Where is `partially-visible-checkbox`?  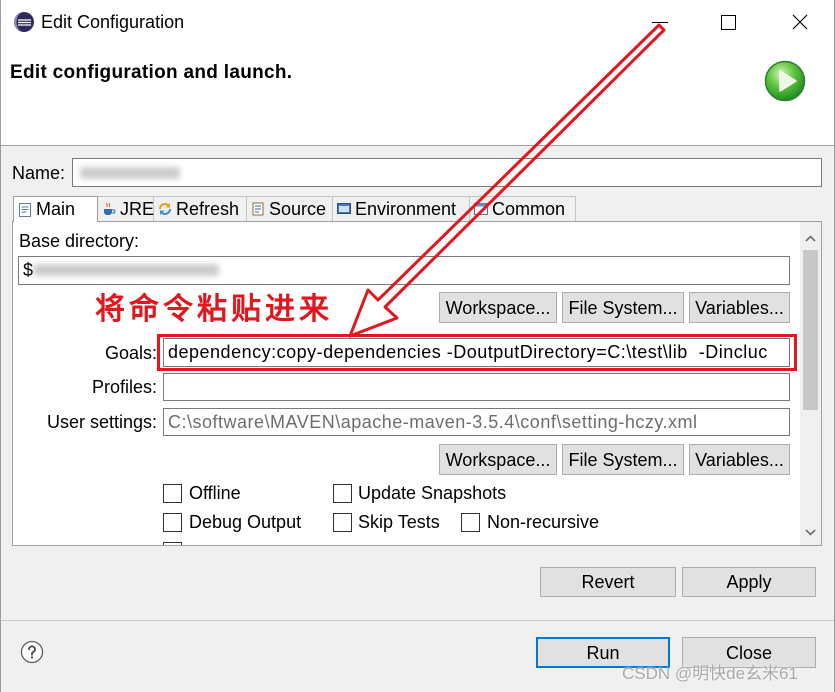
partially-visible-checkbox is located at coordinates (172, 543).